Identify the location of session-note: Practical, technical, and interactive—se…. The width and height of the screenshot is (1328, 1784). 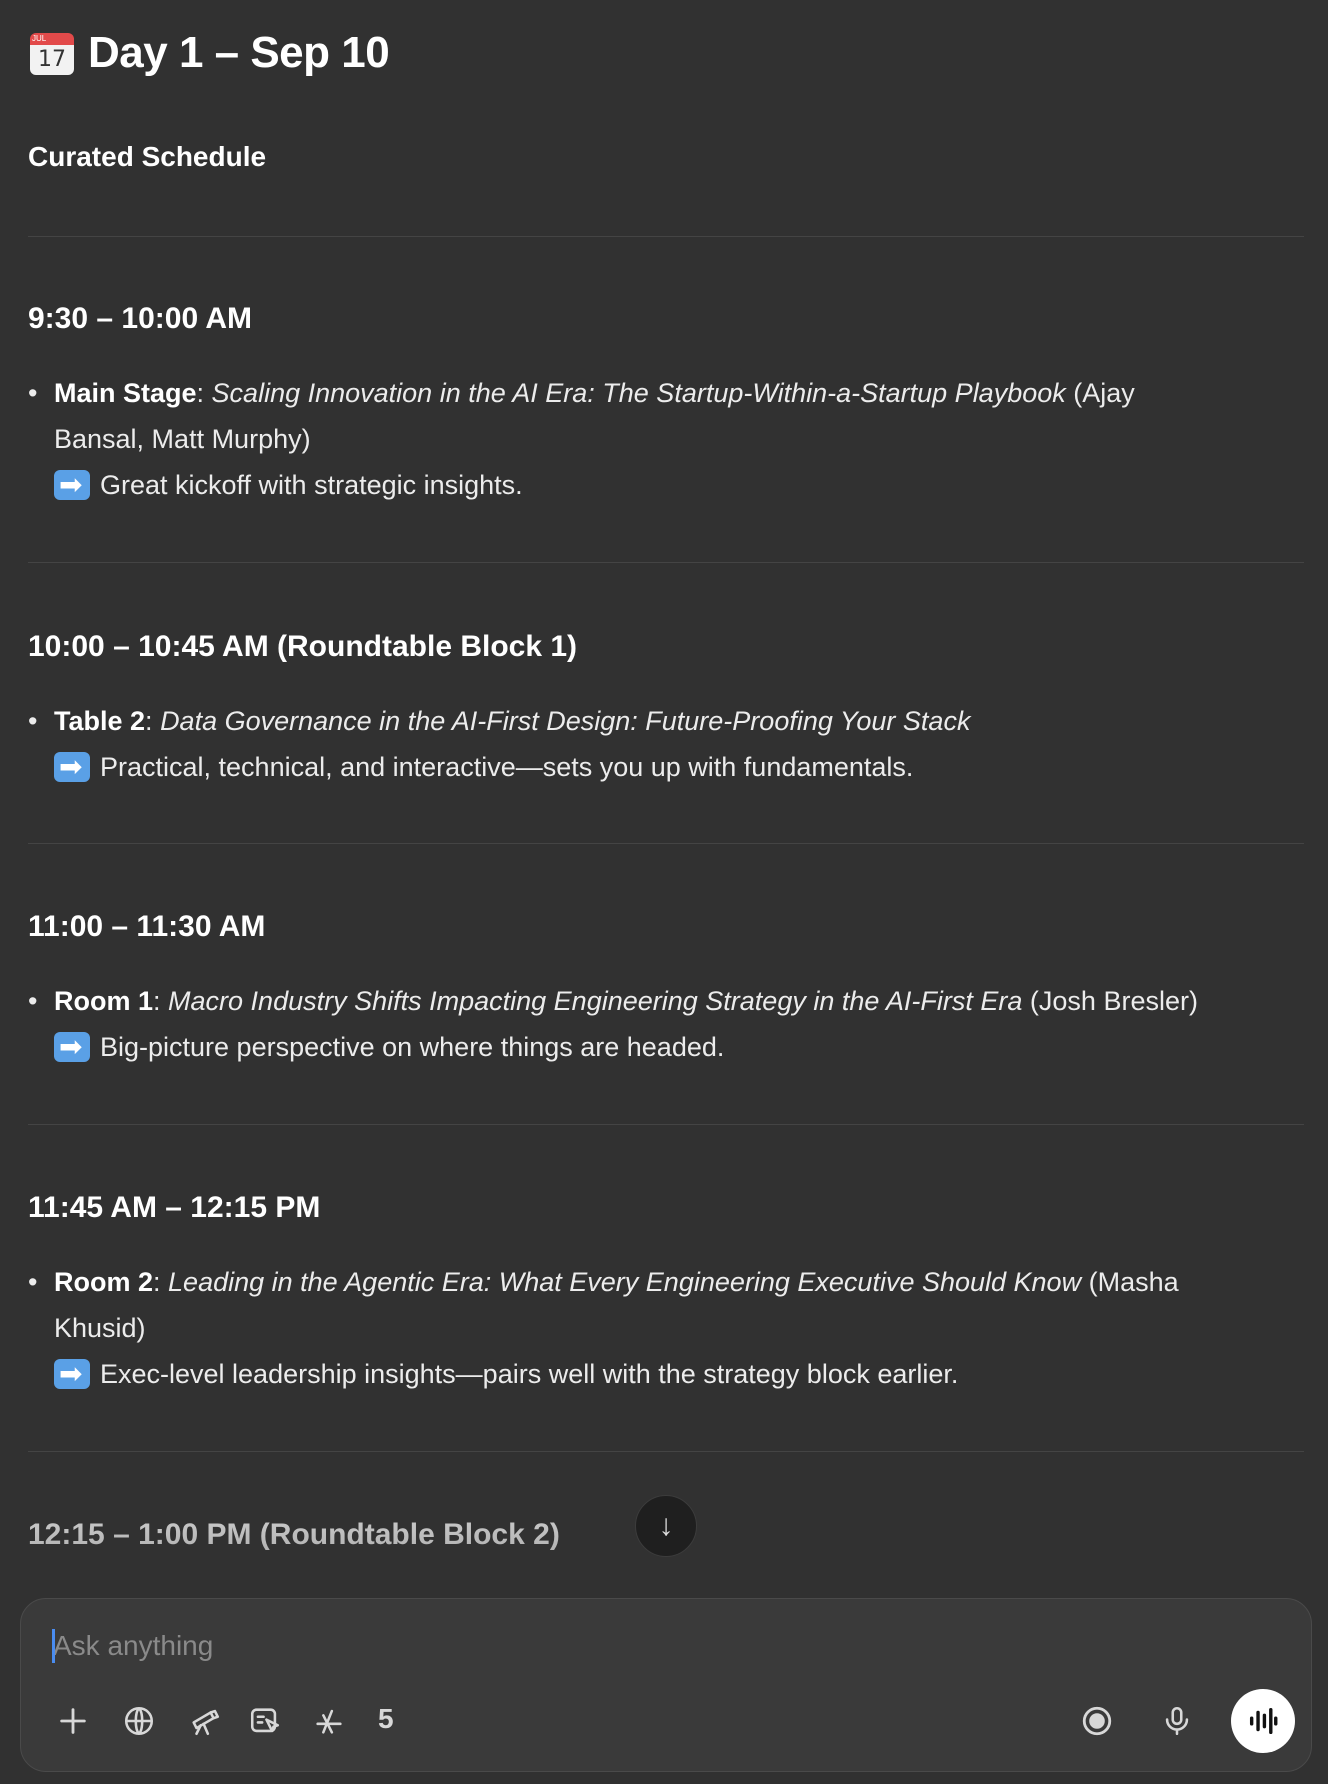
(507, 767).